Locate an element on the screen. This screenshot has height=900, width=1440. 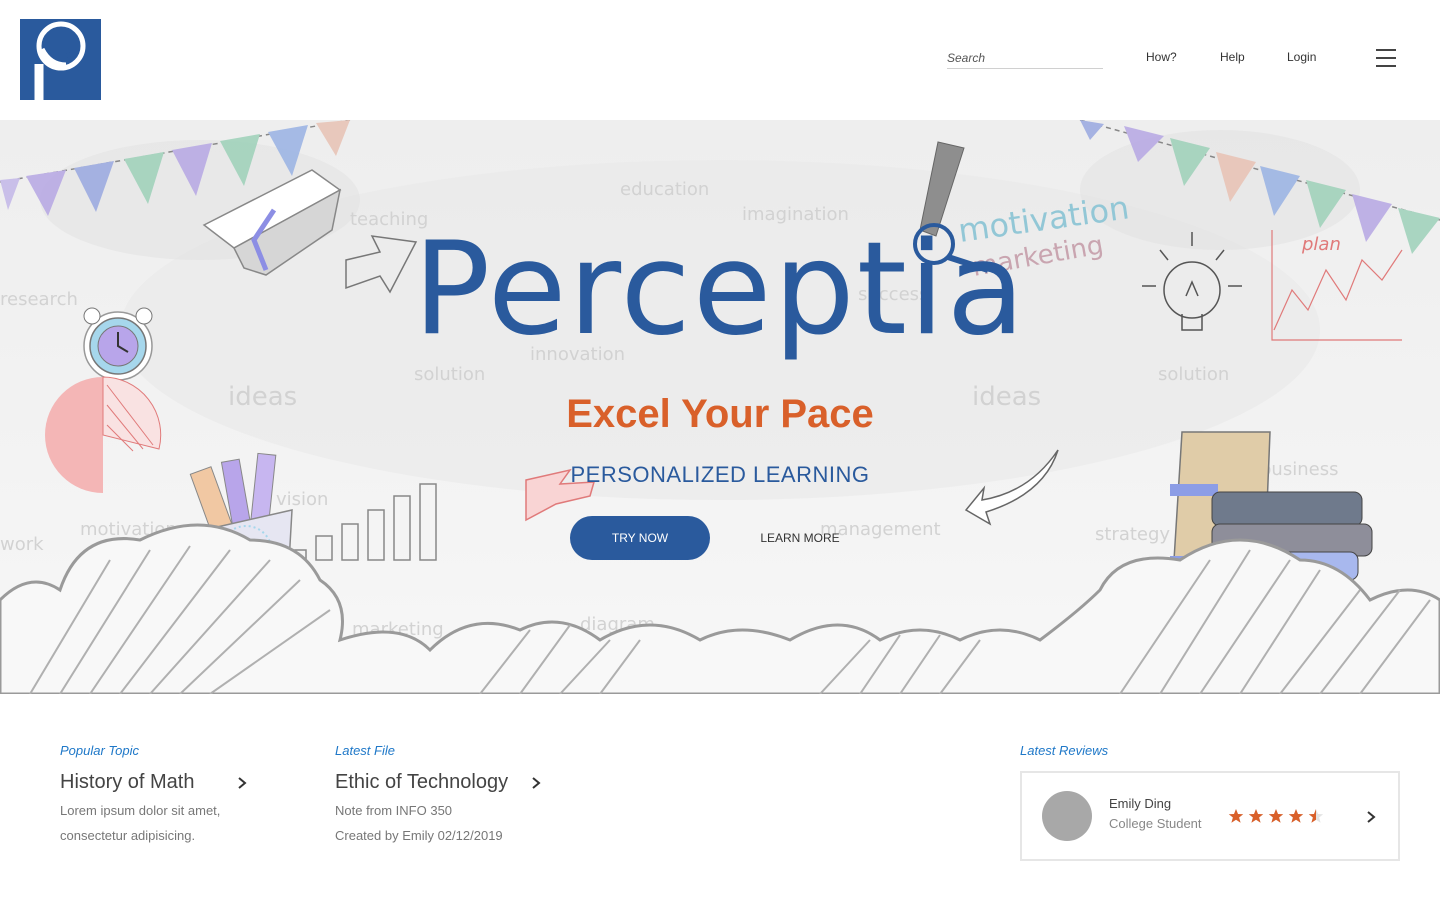
popular-topic-title: History of Math is located at coordinates (127, 782).